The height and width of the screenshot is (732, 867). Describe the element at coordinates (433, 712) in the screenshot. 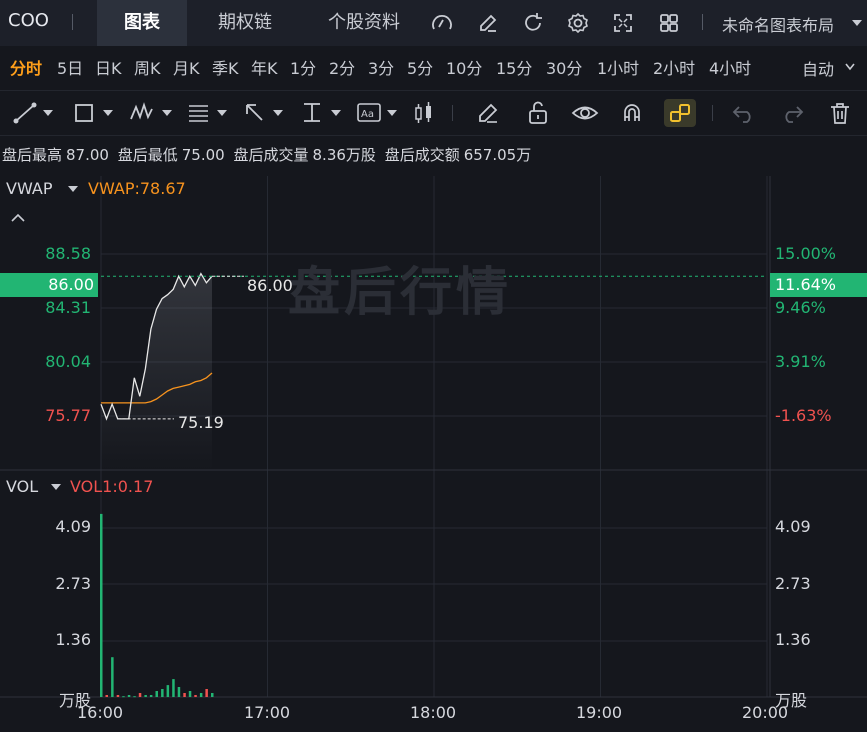

I see `time-tick: 18:00` at that location.